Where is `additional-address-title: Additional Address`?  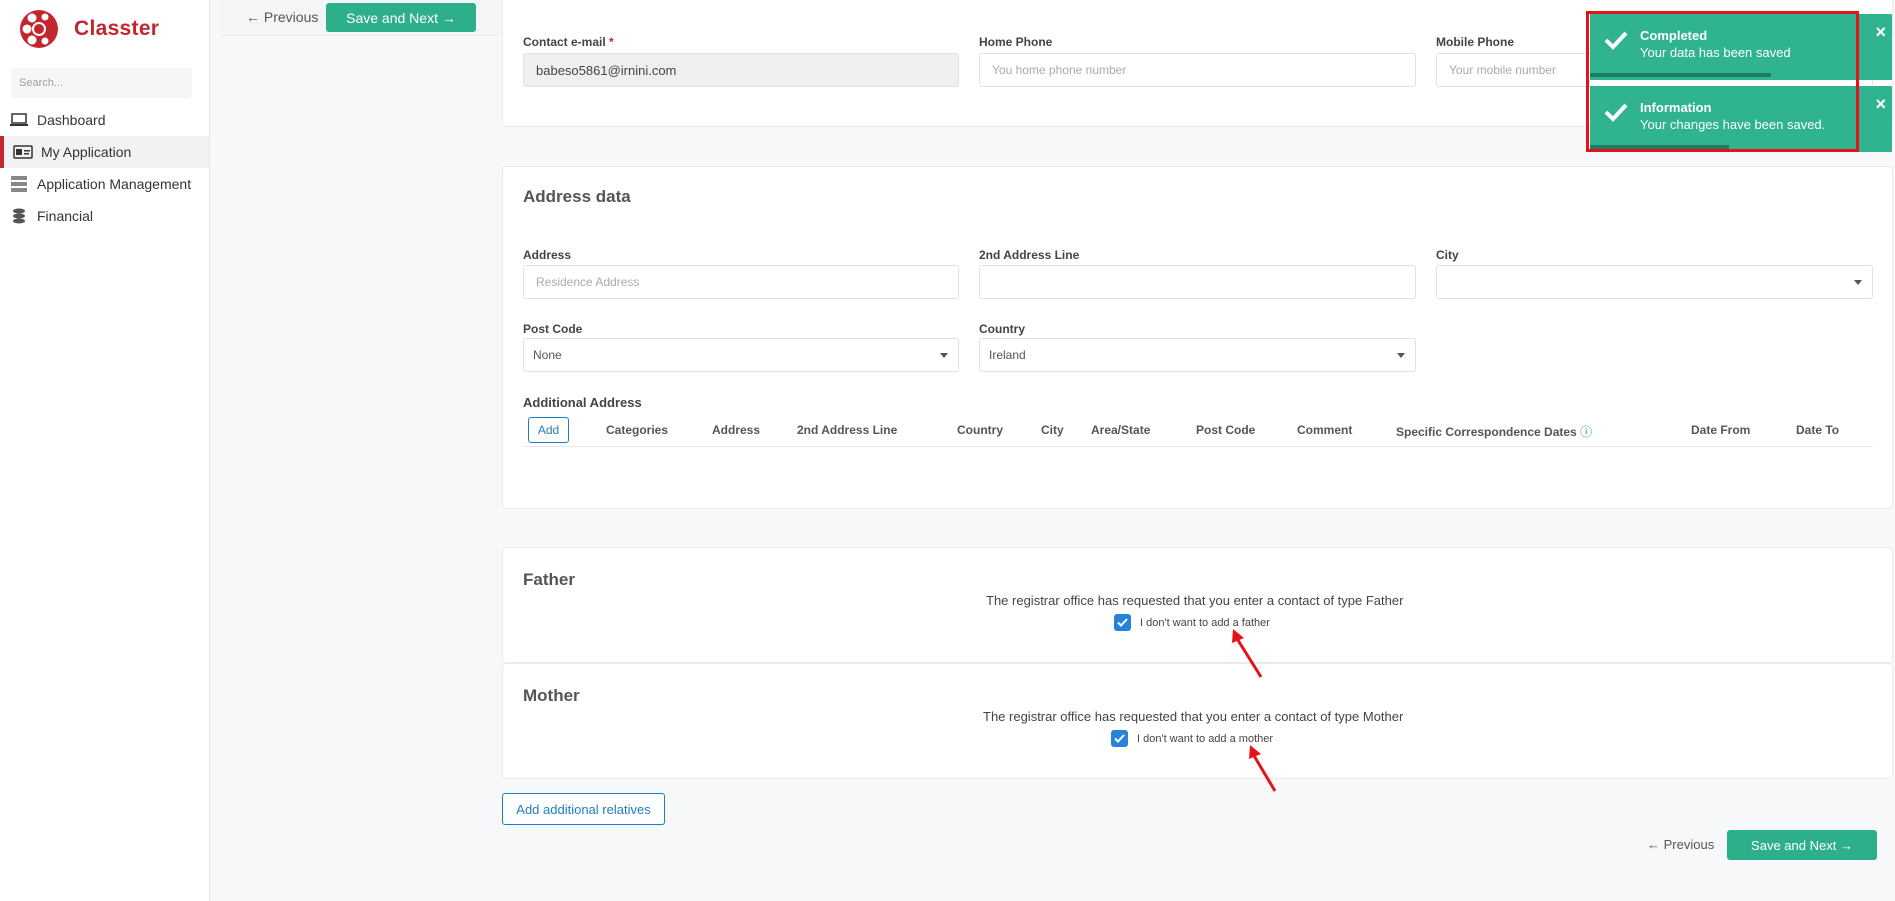
additional-address-title: Additional Address is located at coordinates (582, 402).